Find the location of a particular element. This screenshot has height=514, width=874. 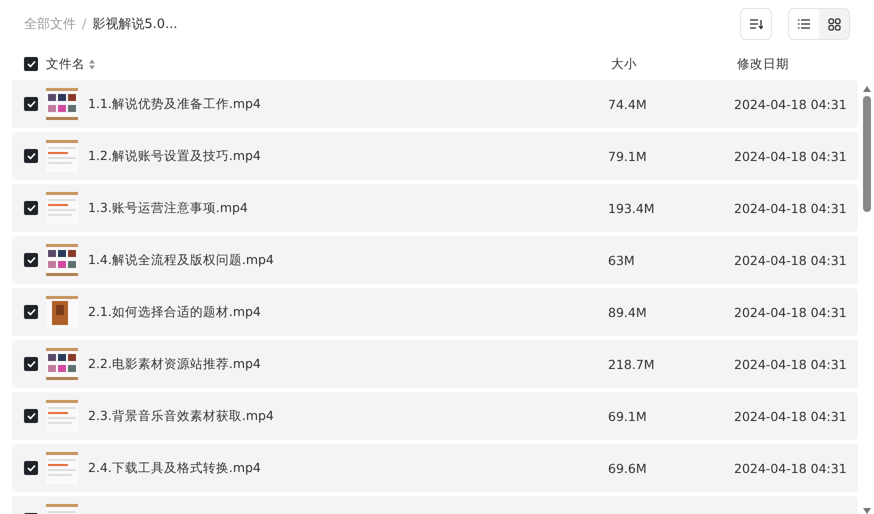

select-all-checkbox is located at coordinates (31, 64).